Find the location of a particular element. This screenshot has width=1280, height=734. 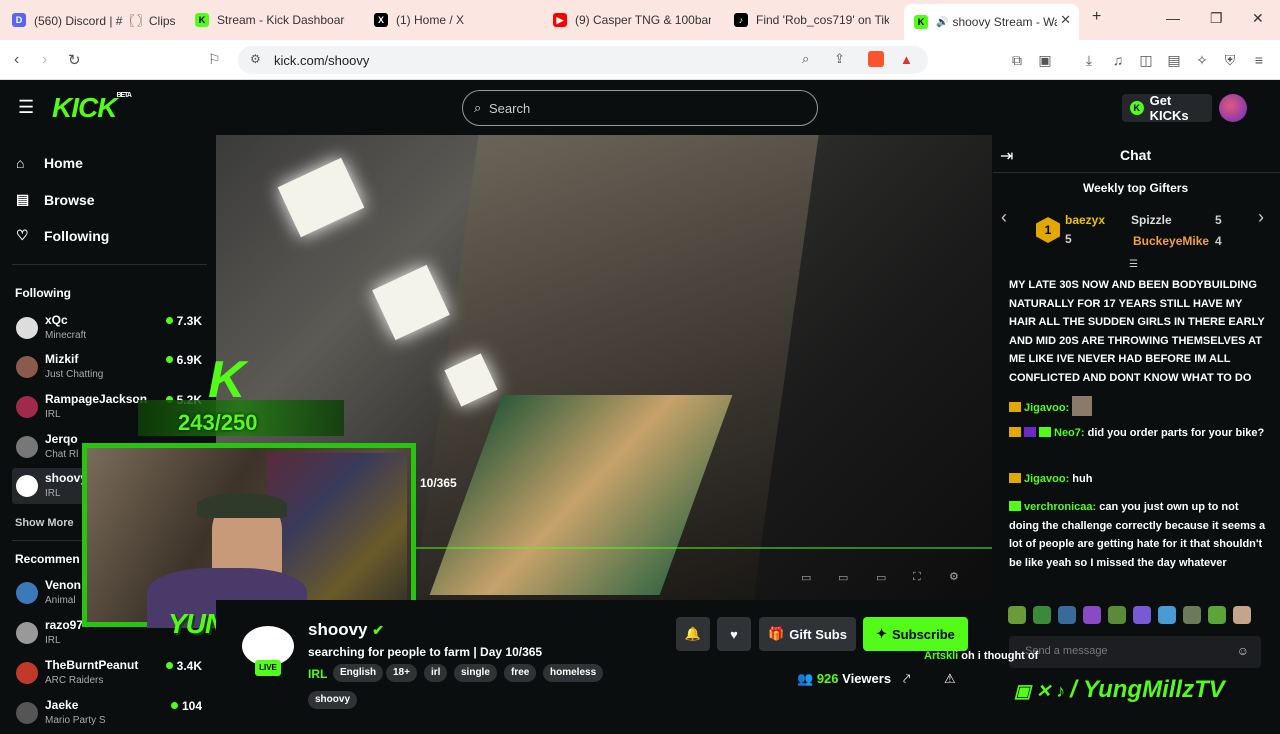

menu-icon: ≡ is located at coordinates (1259, 60).